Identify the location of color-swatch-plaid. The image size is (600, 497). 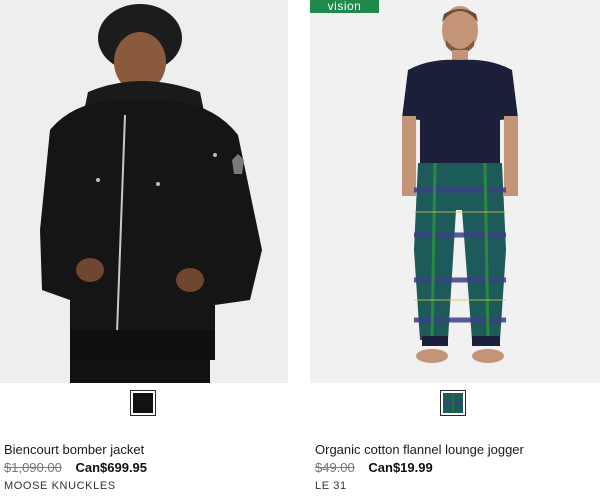
(453, 403).